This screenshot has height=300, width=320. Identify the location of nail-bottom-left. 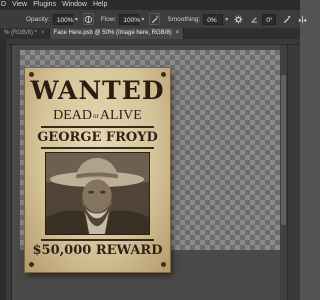
(31, 264).